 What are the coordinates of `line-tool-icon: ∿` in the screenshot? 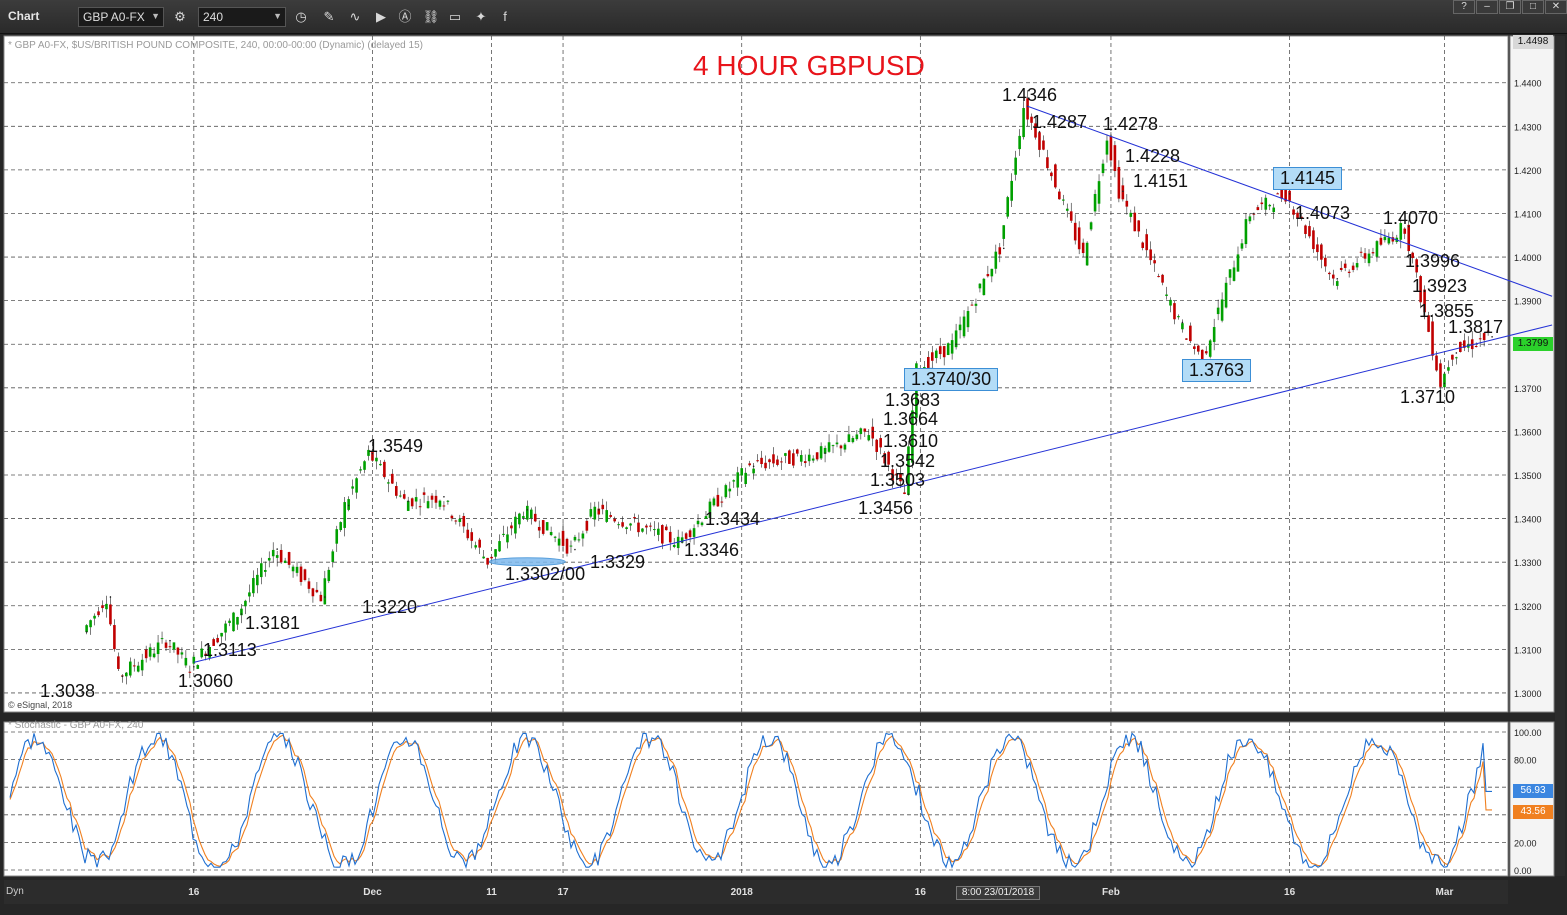 It's located at (355, 17).